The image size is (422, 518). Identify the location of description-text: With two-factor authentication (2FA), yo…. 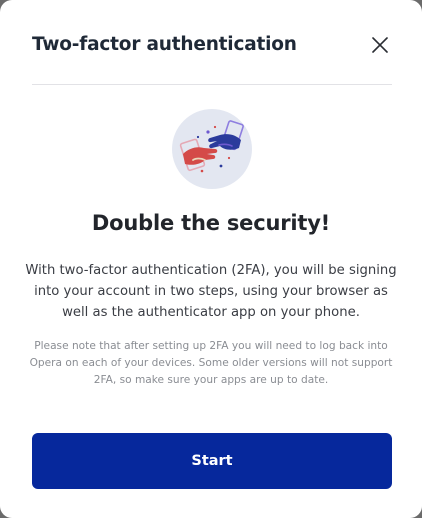
(211, 291).